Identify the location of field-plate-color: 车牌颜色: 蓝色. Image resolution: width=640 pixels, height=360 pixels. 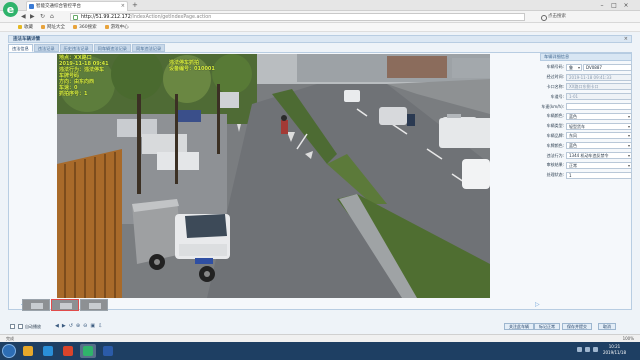
(586, 145).